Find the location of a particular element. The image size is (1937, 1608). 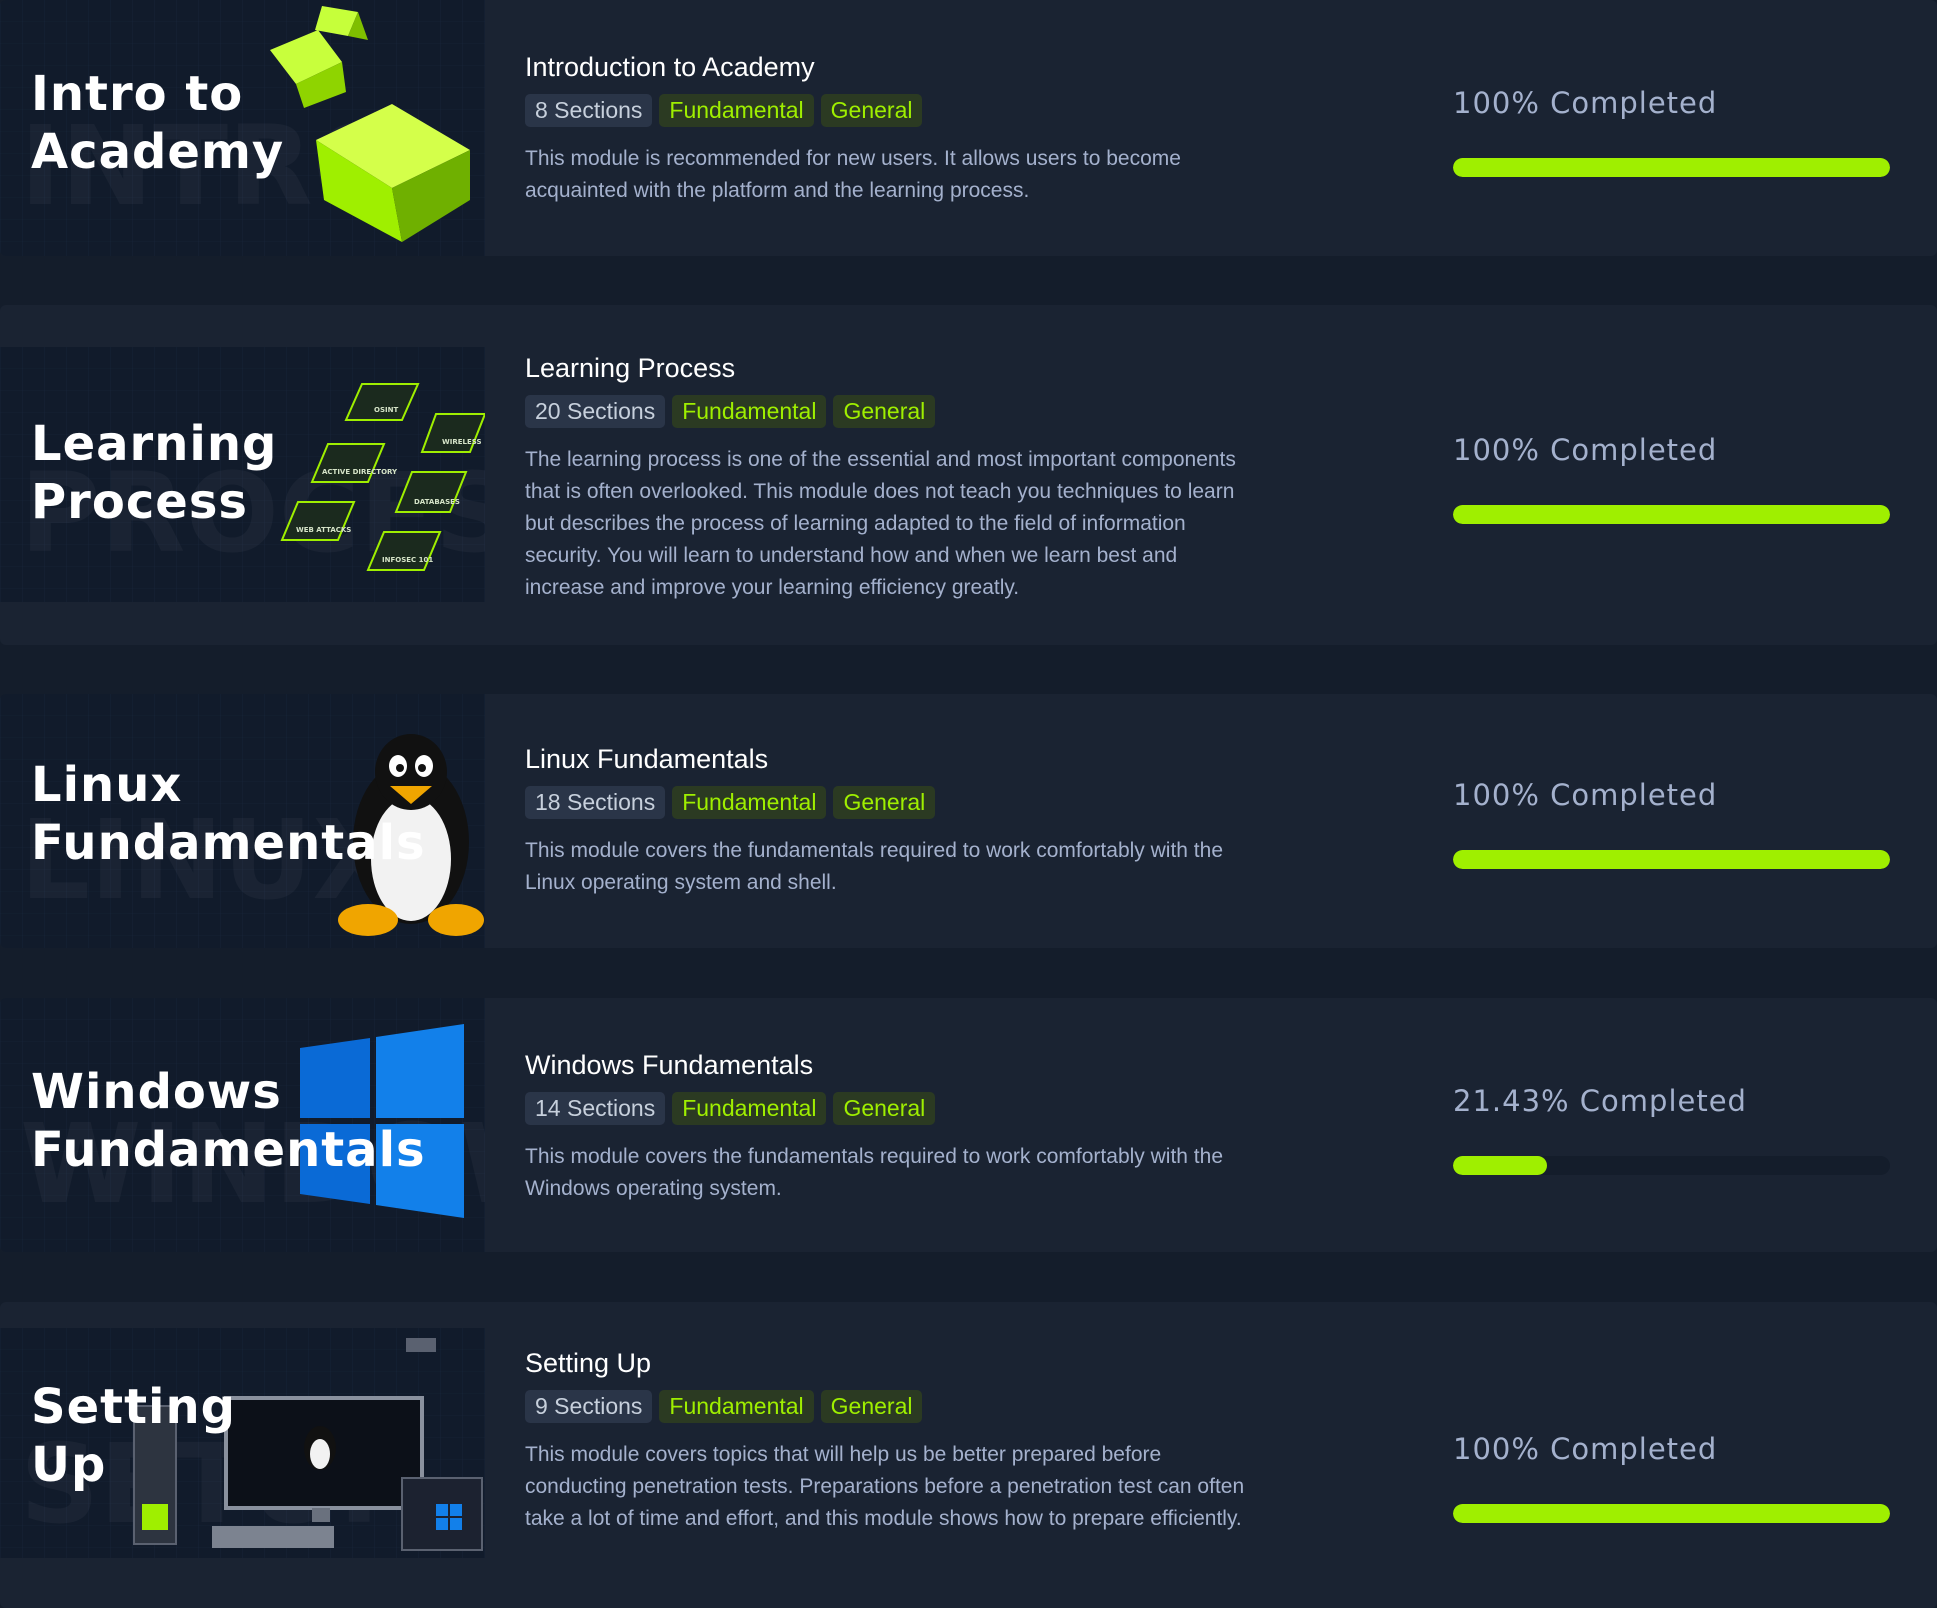

tile-label: DATABASES is located at coordinates (437, 502).